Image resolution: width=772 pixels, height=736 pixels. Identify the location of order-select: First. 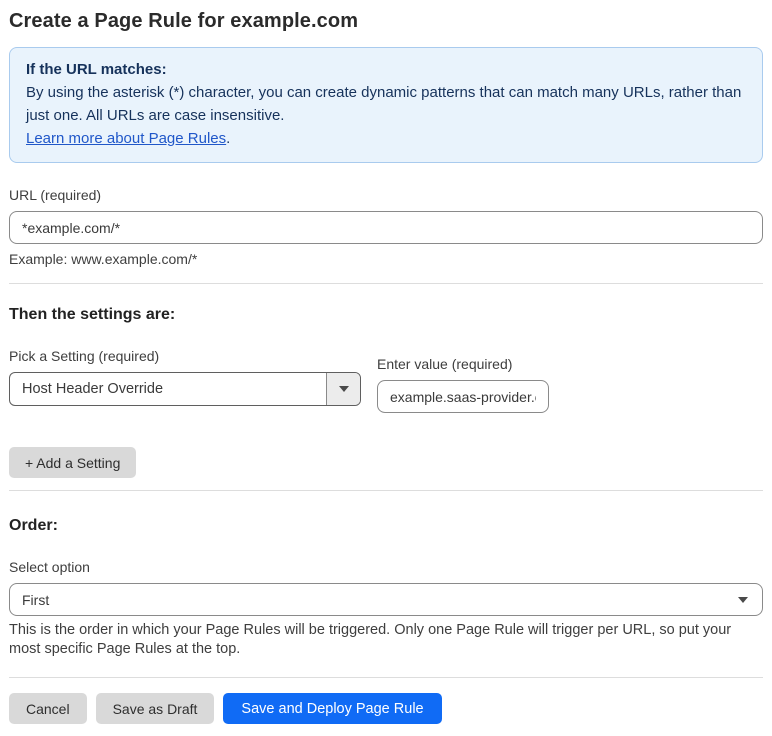
(386, 599).